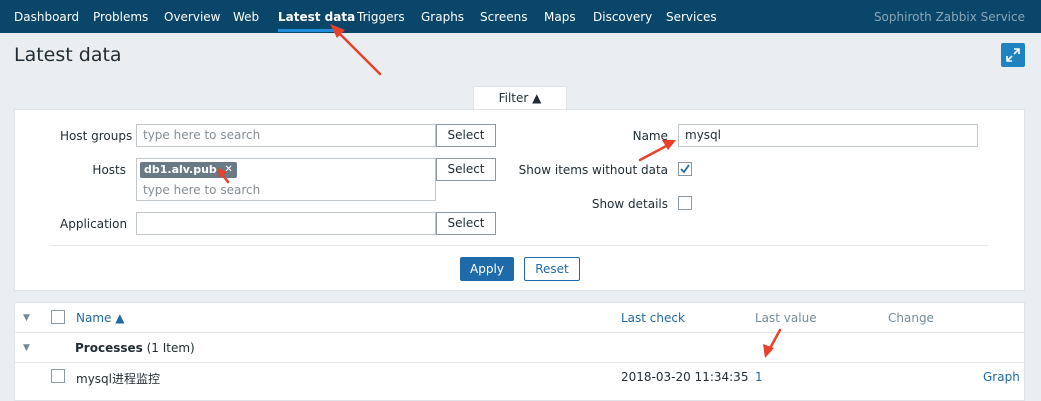 This screenshot has width=1041, height=401. Describe the element at coordinates (286, 179) in the screenshot. I see `hosts-multiselect: db1.alv.pub ✕ type here to search` at that location.